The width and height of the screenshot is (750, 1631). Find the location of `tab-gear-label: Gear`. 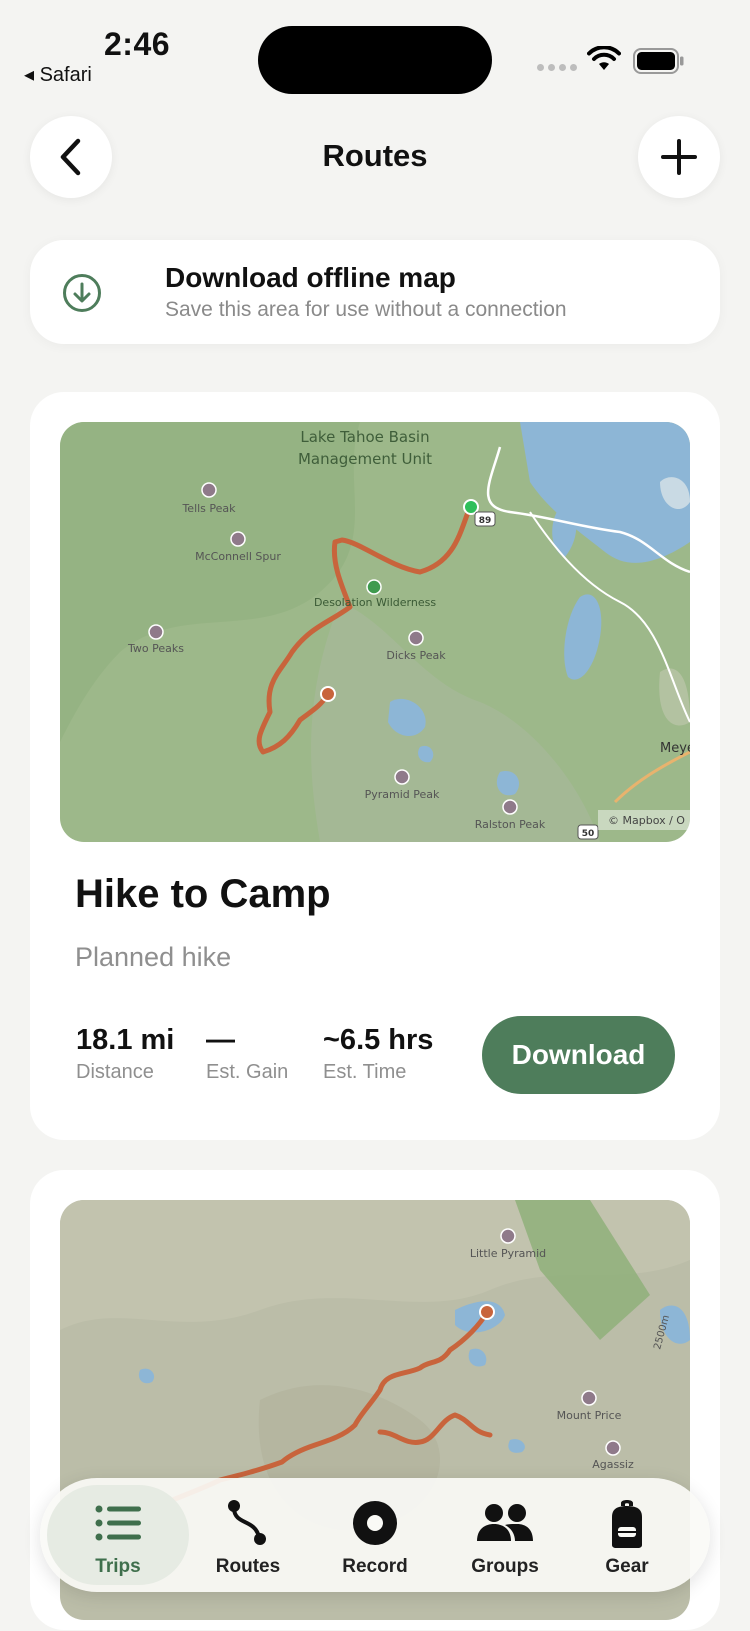

tab-gear-label: Gear is located at coordinates (627, 1566).